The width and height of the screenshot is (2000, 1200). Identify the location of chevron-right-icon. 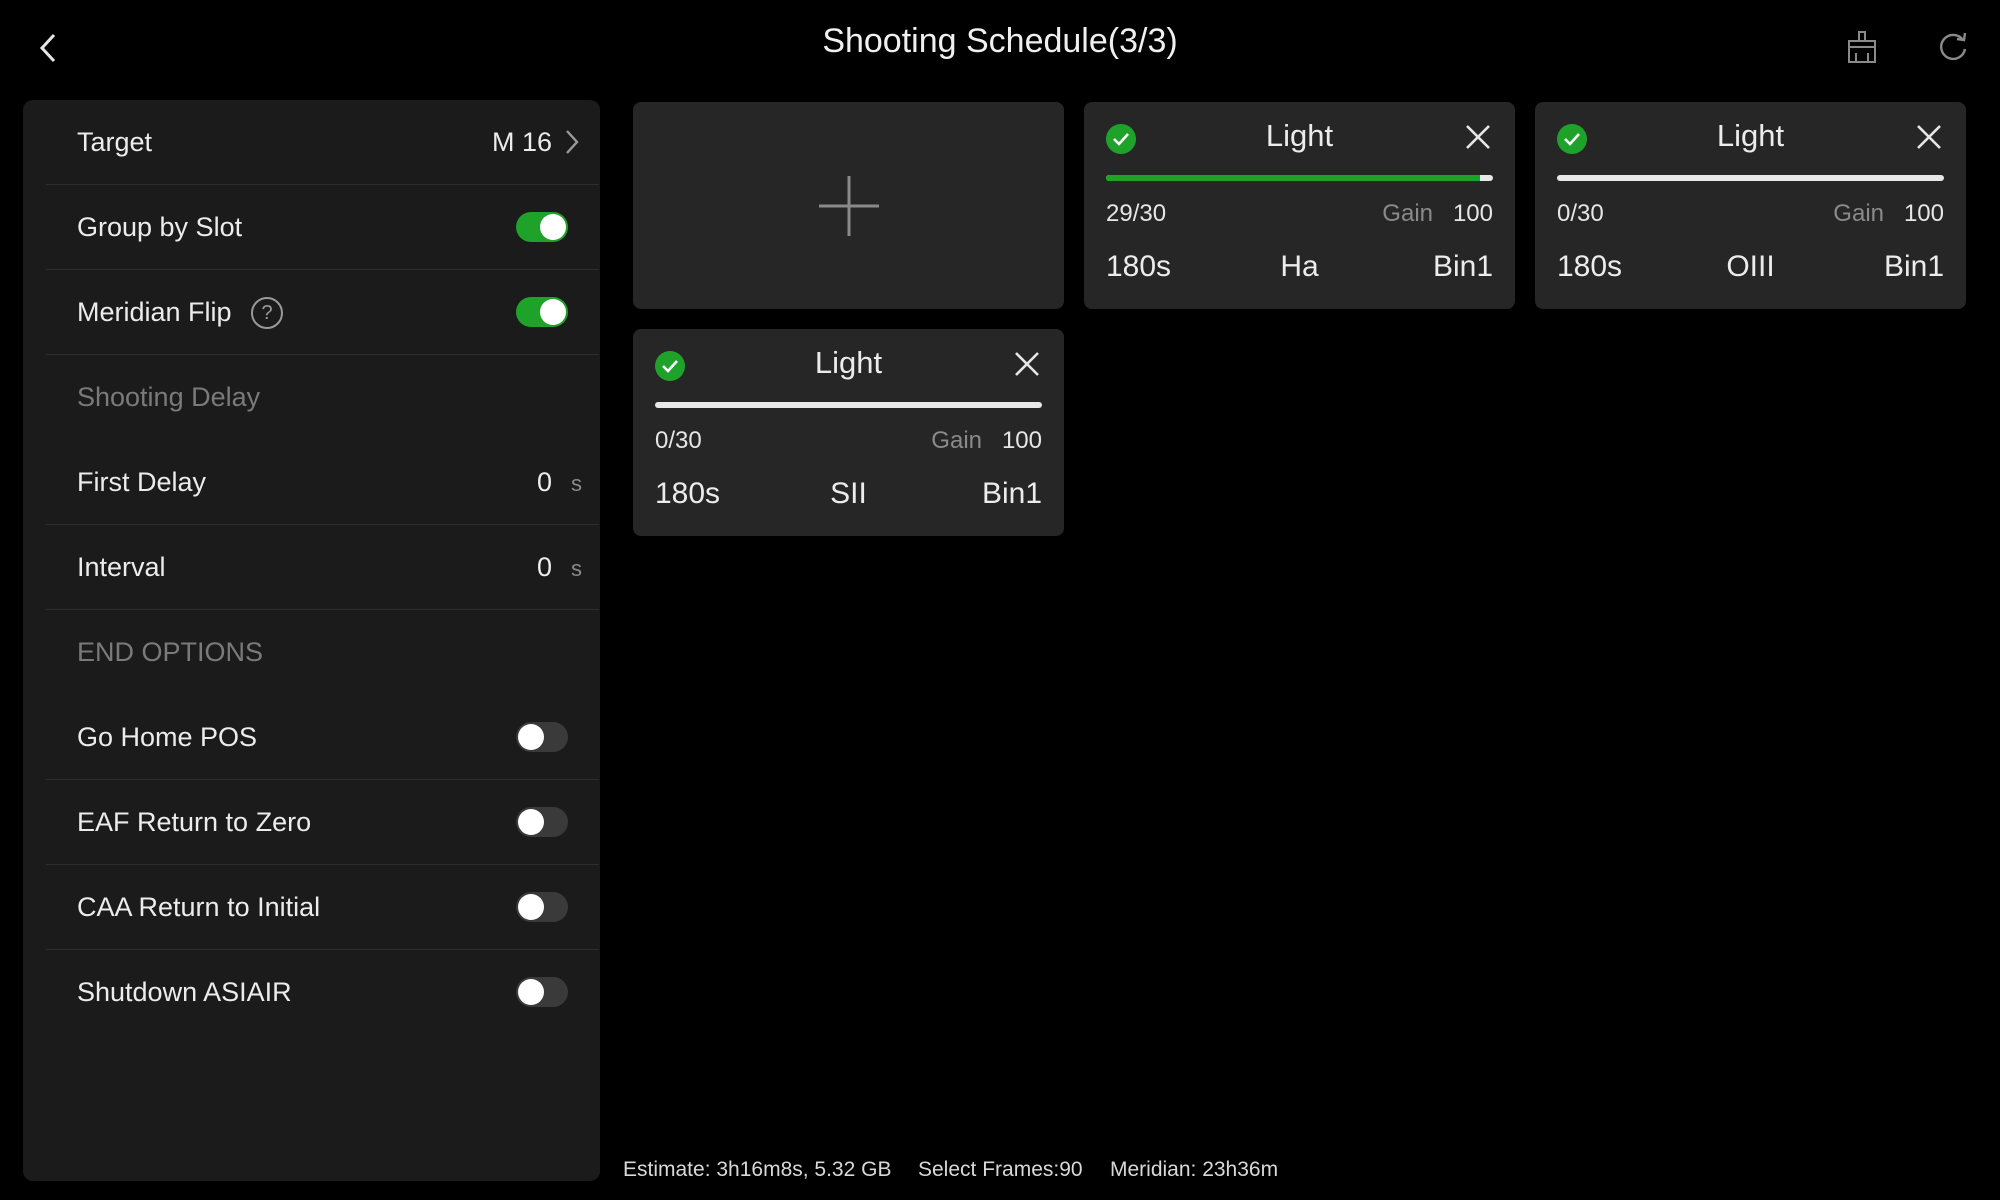
(572, 142).